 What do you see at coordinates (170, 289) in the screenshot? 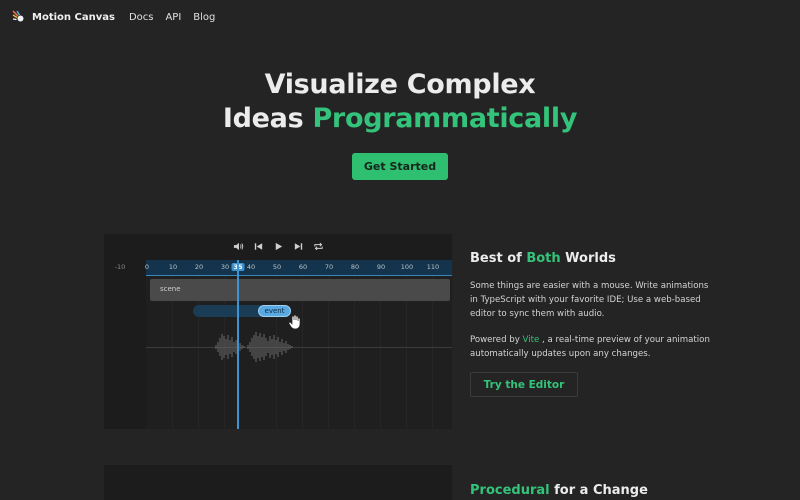
I see `scene-label: scene` at bounding box center [170, 289].